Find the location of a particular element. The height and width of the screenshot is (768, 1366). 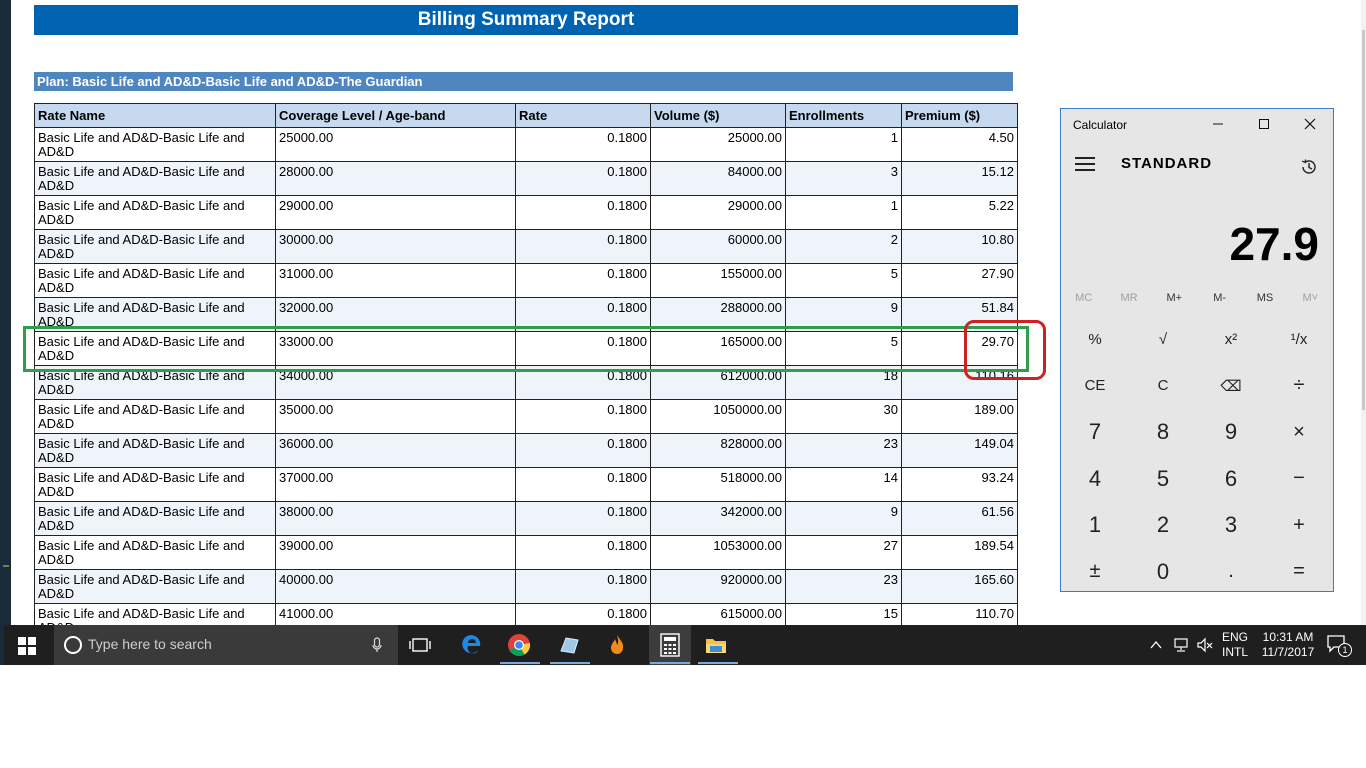

premium-cell: 15.12 is located at coordinates (959, 178).